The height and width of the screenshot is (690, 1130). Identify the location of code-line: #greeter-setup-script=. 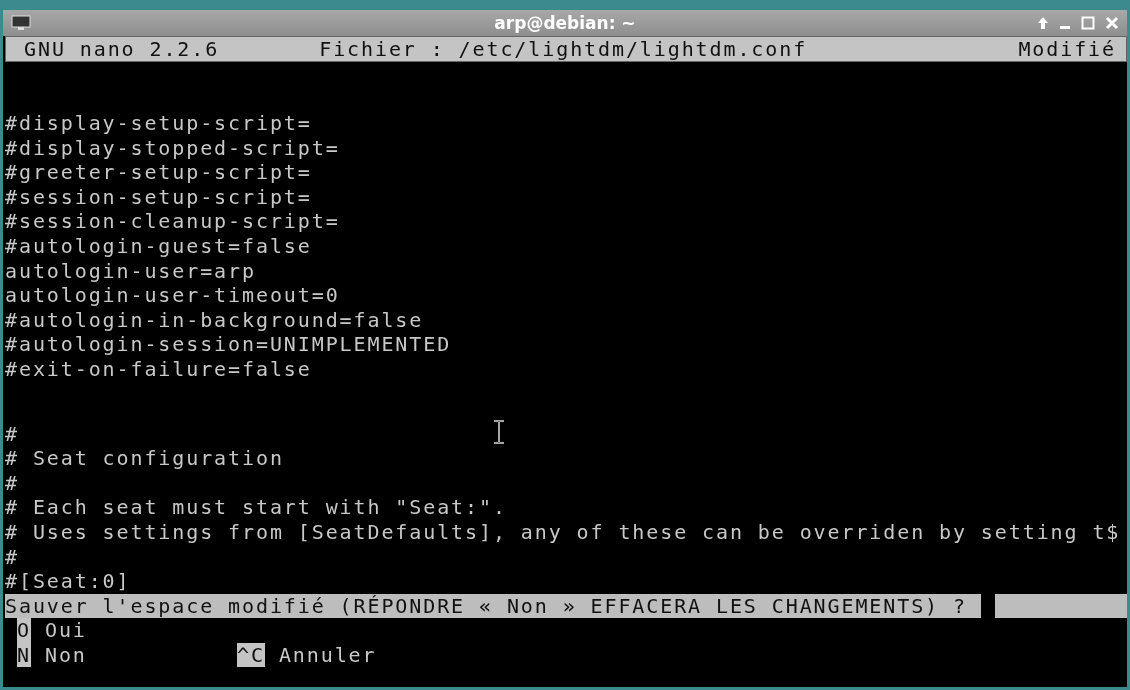
(158, 172).